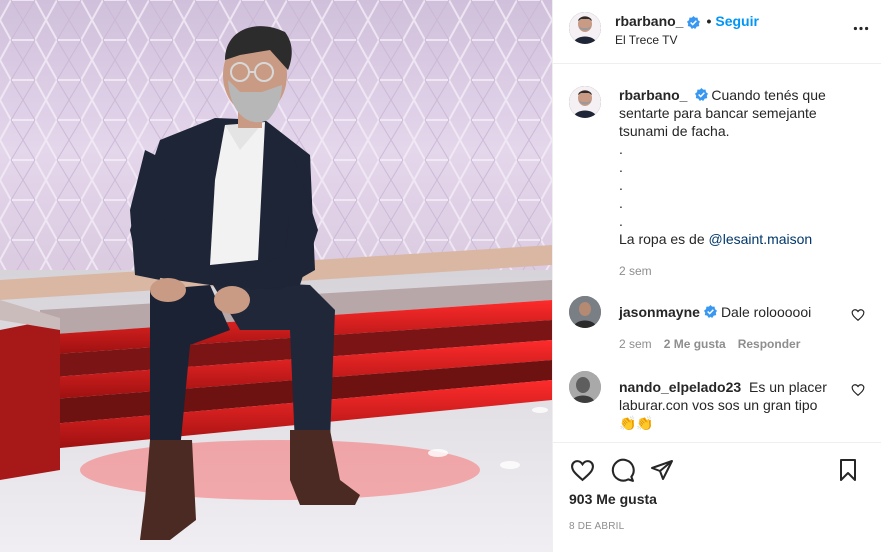 This screenshot has height=552, width=881. Describe the element at coordinates (861, 28) in the screenshot. I see `more-options-icon` at that location.